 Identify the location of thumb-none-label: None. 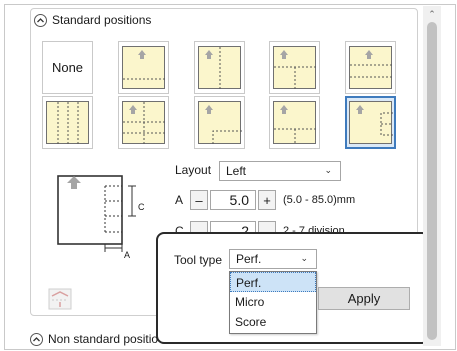
(67, 67).